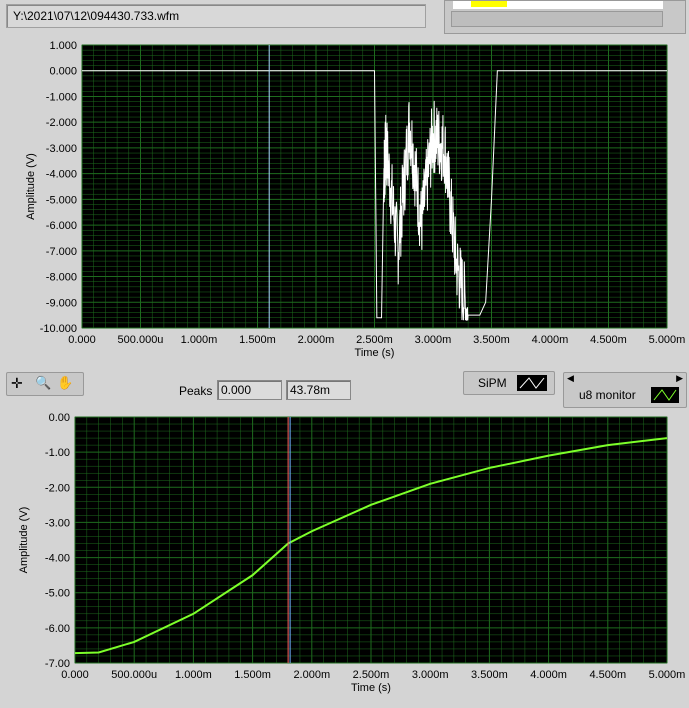 The width and height of the screenshot is (689, 708). What do you see at coordinates (17, 383) in the screenshot?
I see `cursor-tool-icon: ✛` at bounding box center [17, 383].